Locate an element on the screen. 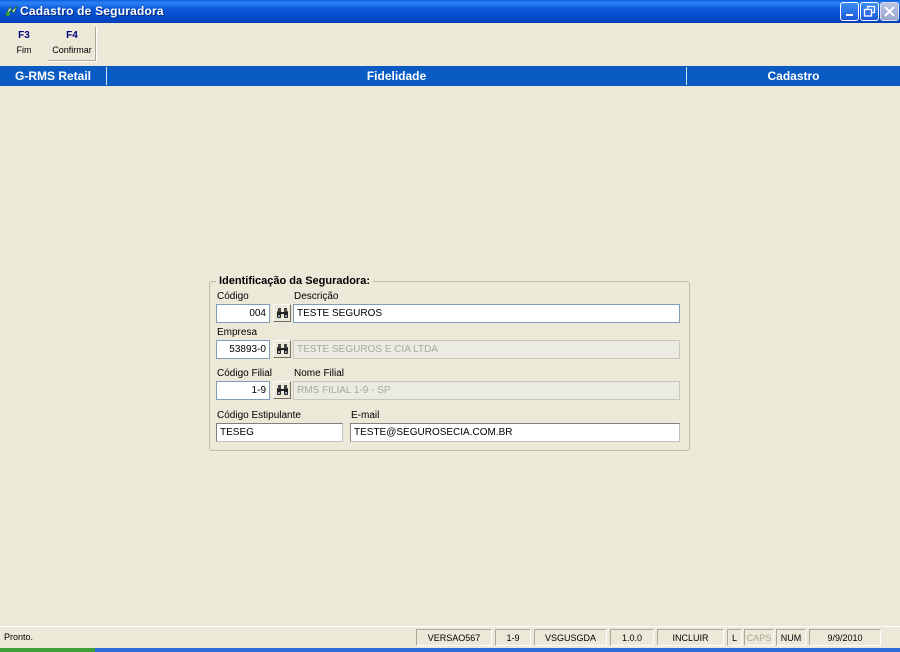 The image size is (900, 652). codigo-search-button is located at coordinates (282, 313).